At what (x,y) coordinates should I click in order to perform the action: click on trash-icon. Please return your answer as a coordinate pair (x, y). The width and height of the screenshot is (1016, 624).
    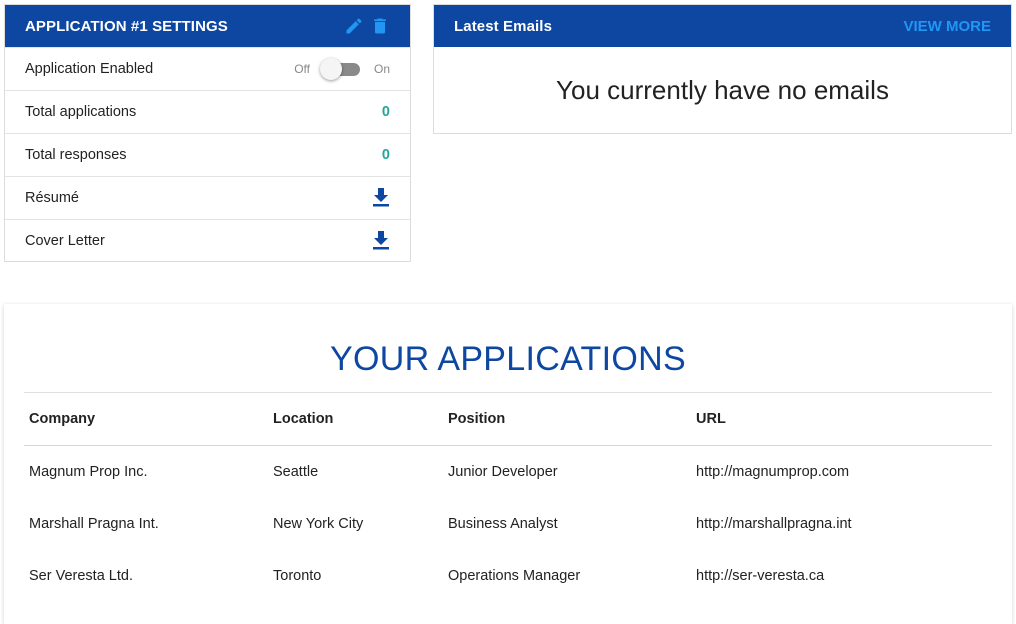
    Looking at the image, I should click on (380, 26).